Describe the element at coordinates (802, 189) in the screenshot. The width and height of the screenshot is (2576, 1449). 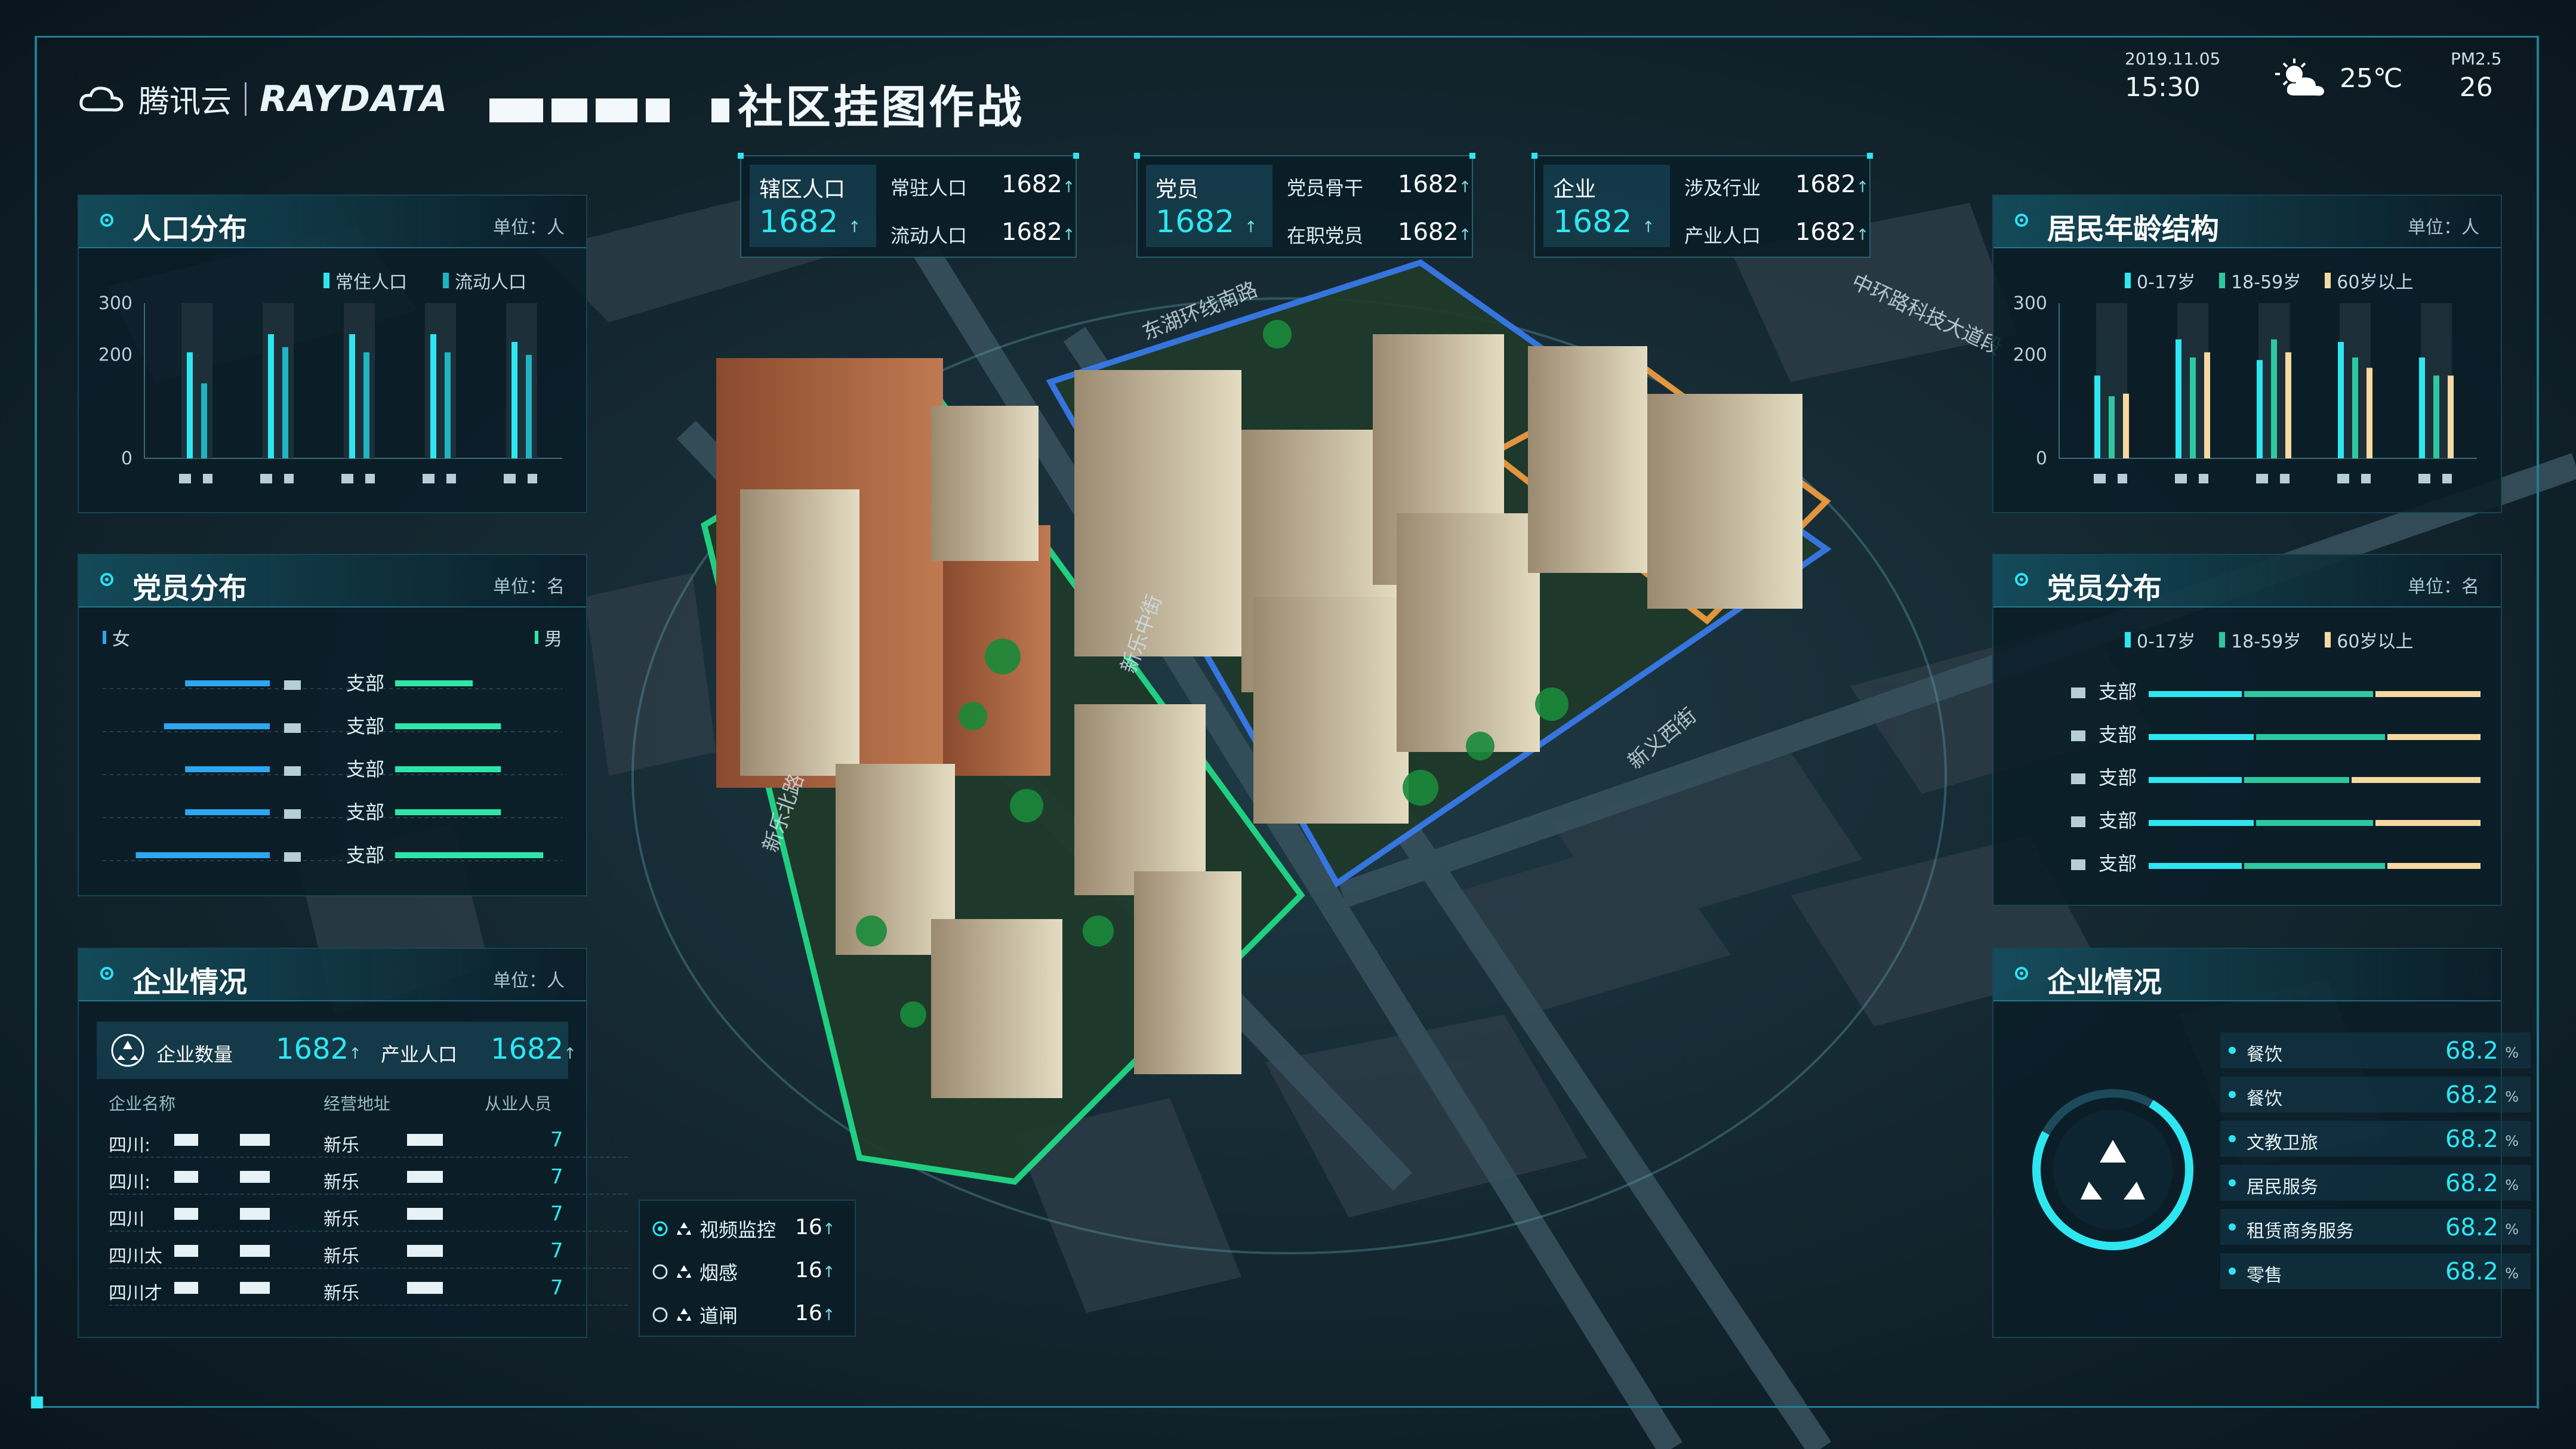
I see `stat-main-label: 辖区人口` at that location.